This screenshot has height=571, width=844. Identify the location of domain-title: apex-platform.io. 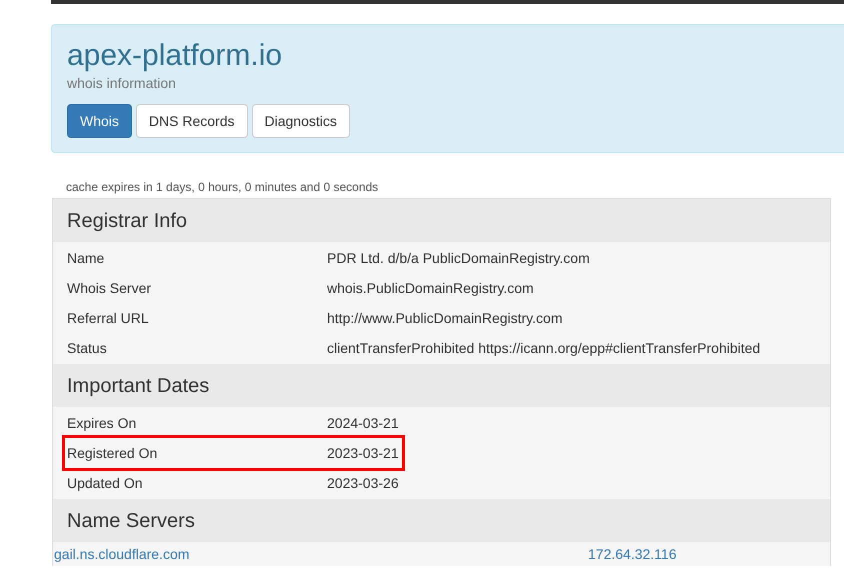
(174, 56).